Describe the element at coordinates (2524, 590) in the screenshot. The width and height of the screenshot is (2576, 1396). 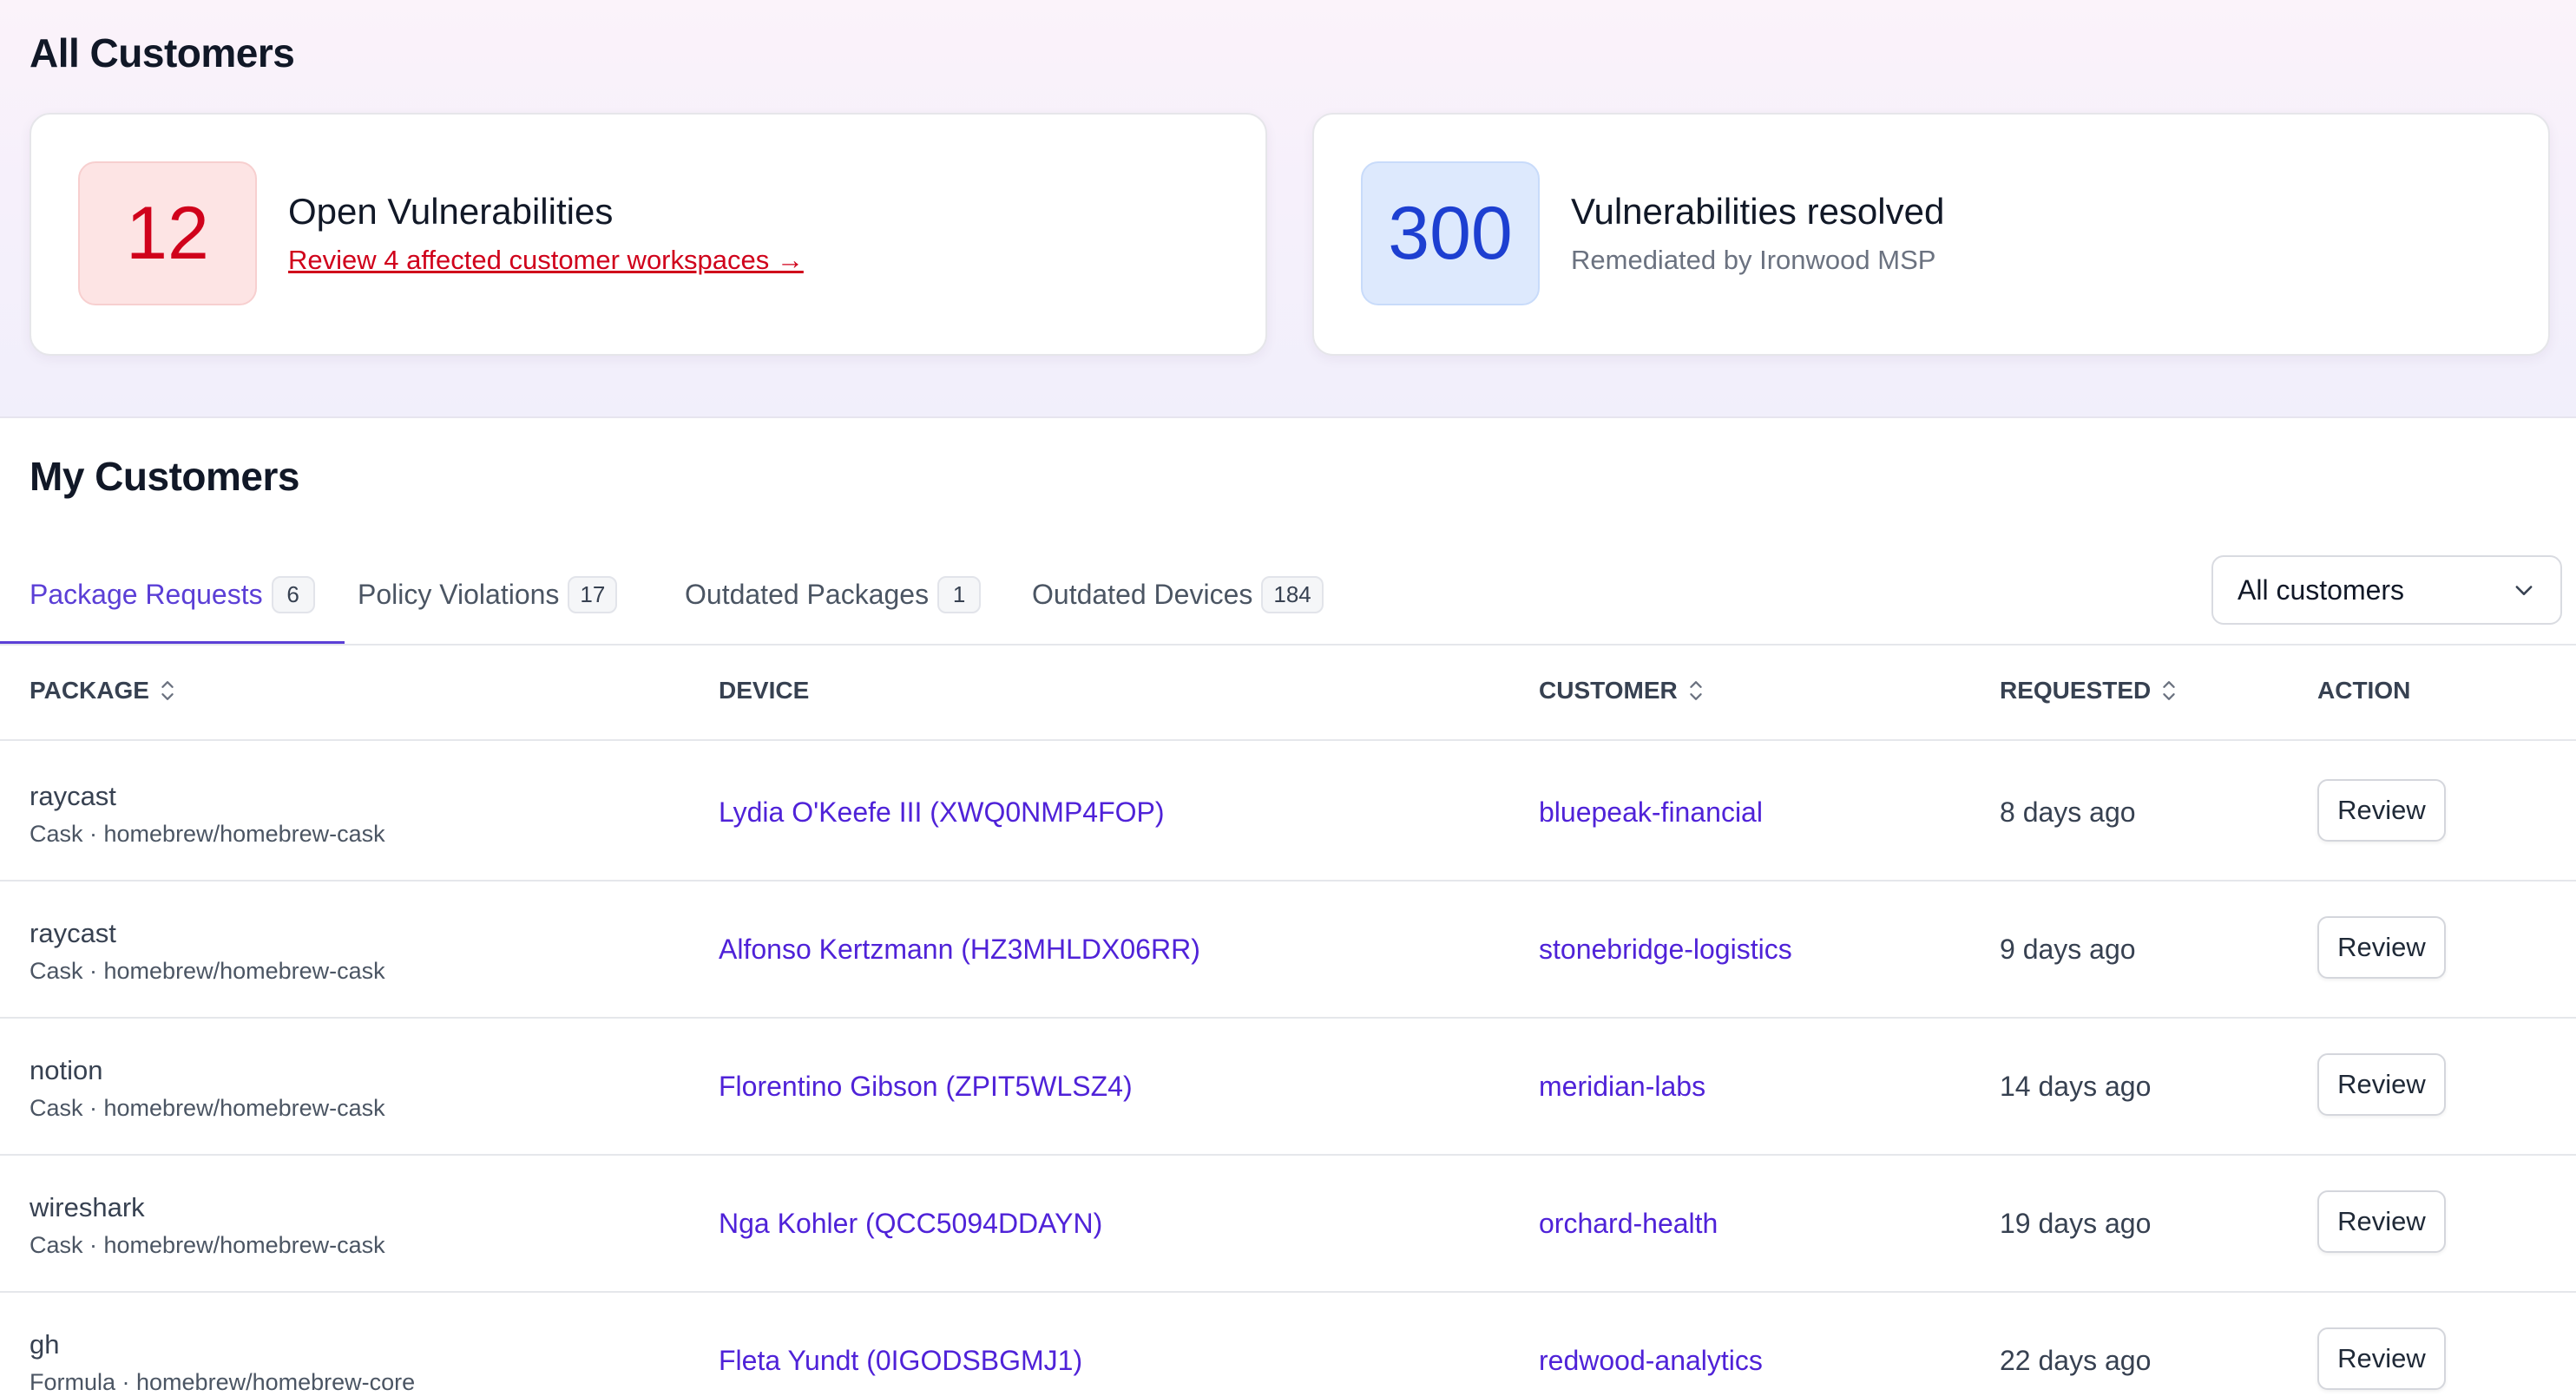
I see `chevron-down-icon` at that location.